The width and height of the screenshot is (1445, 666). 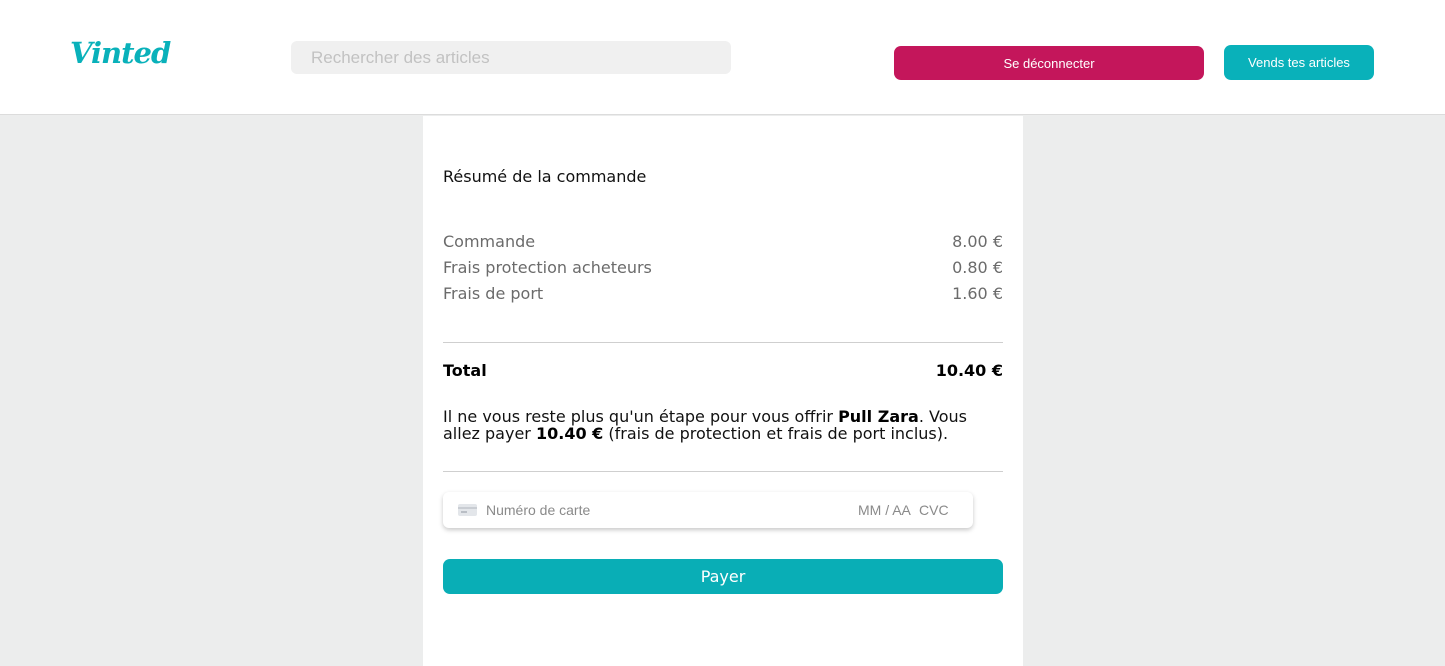 What do you see at coordinates (723, 241) in the screenshot?
I see `order-line-commande: Commande 8.00 €` at bounding box center [723, 241].